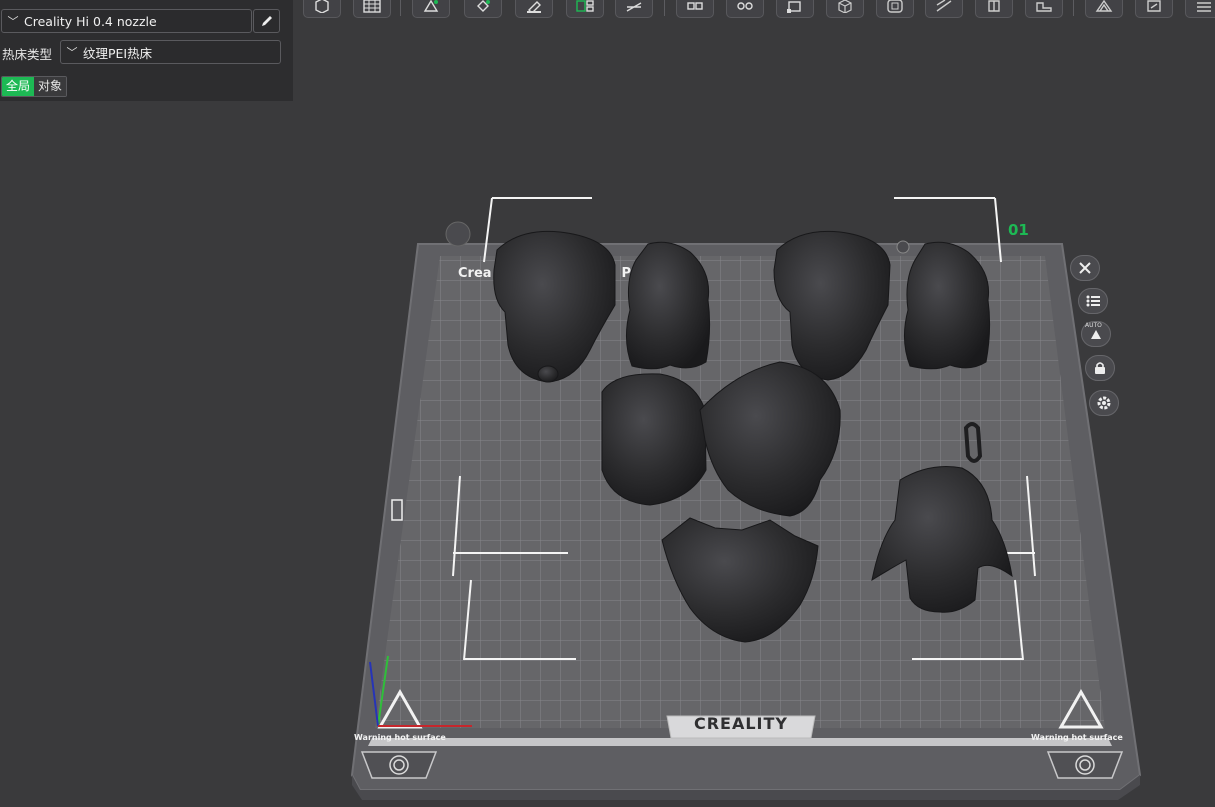 Image resolution: width=1215 pixels, height=807 pixels. I want to click on plate-edit-icon, so click(458, 234).